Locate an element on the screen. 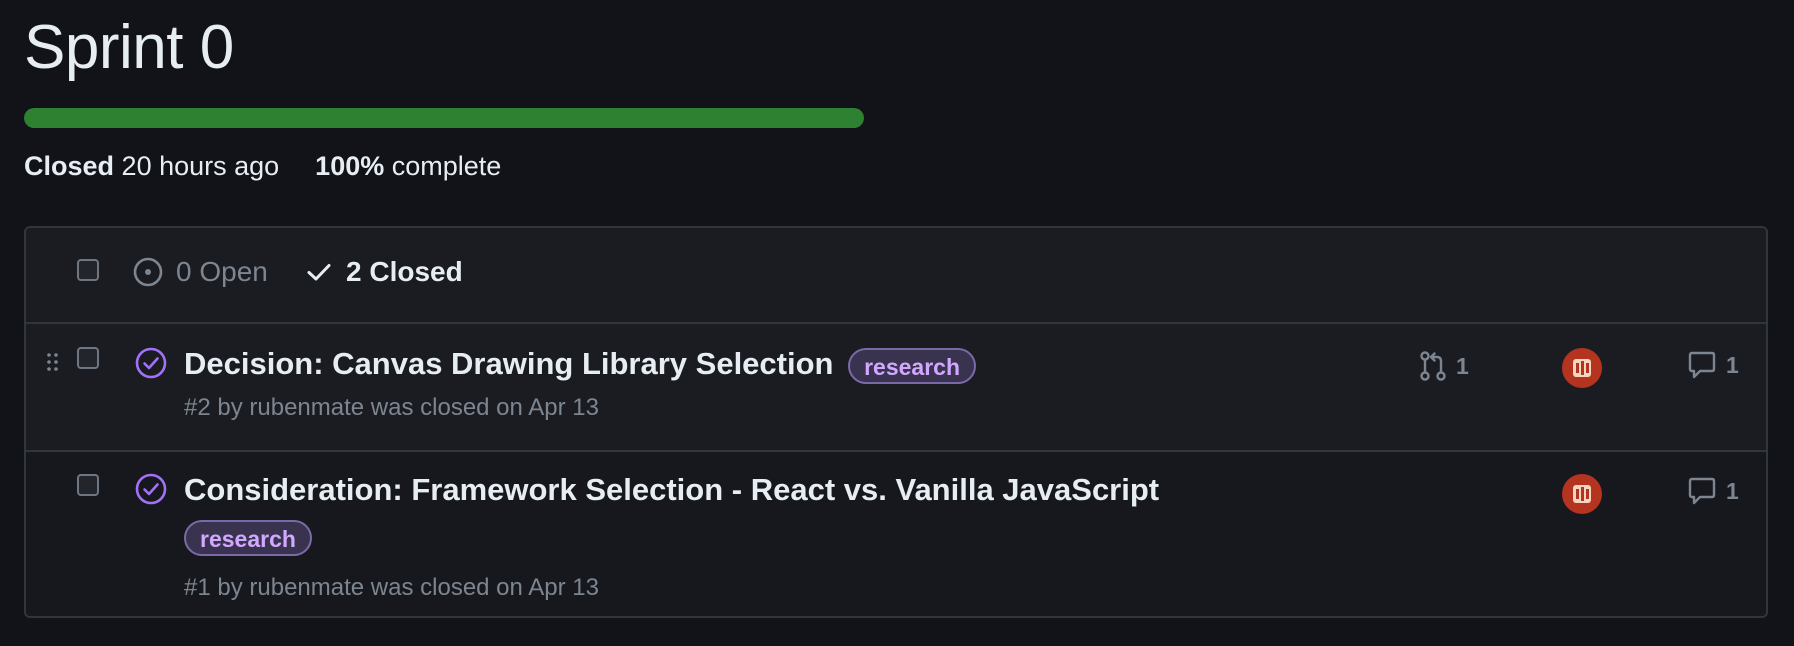 The image size is (1794, 646). open-filter-tab: 0 Open is located at coordinates (200, 272).